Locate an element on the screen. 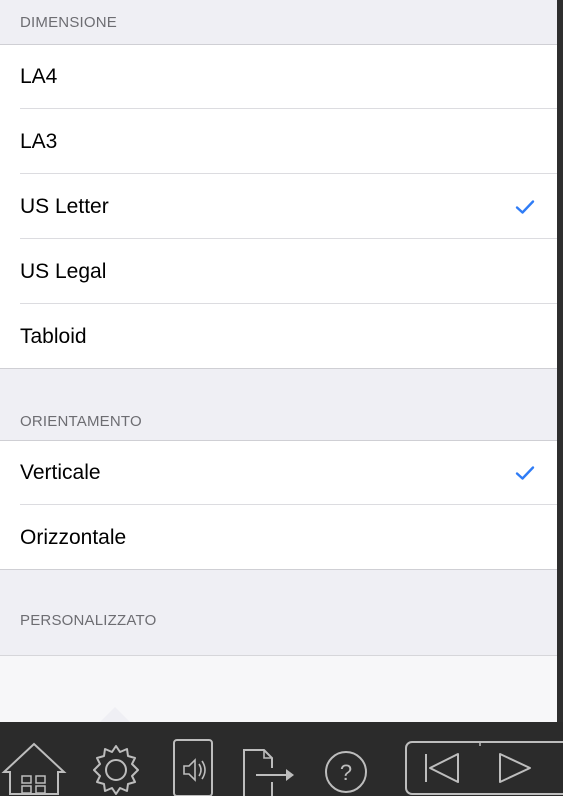  option-us-letter: US Letter is located at coordinates (278, 206).